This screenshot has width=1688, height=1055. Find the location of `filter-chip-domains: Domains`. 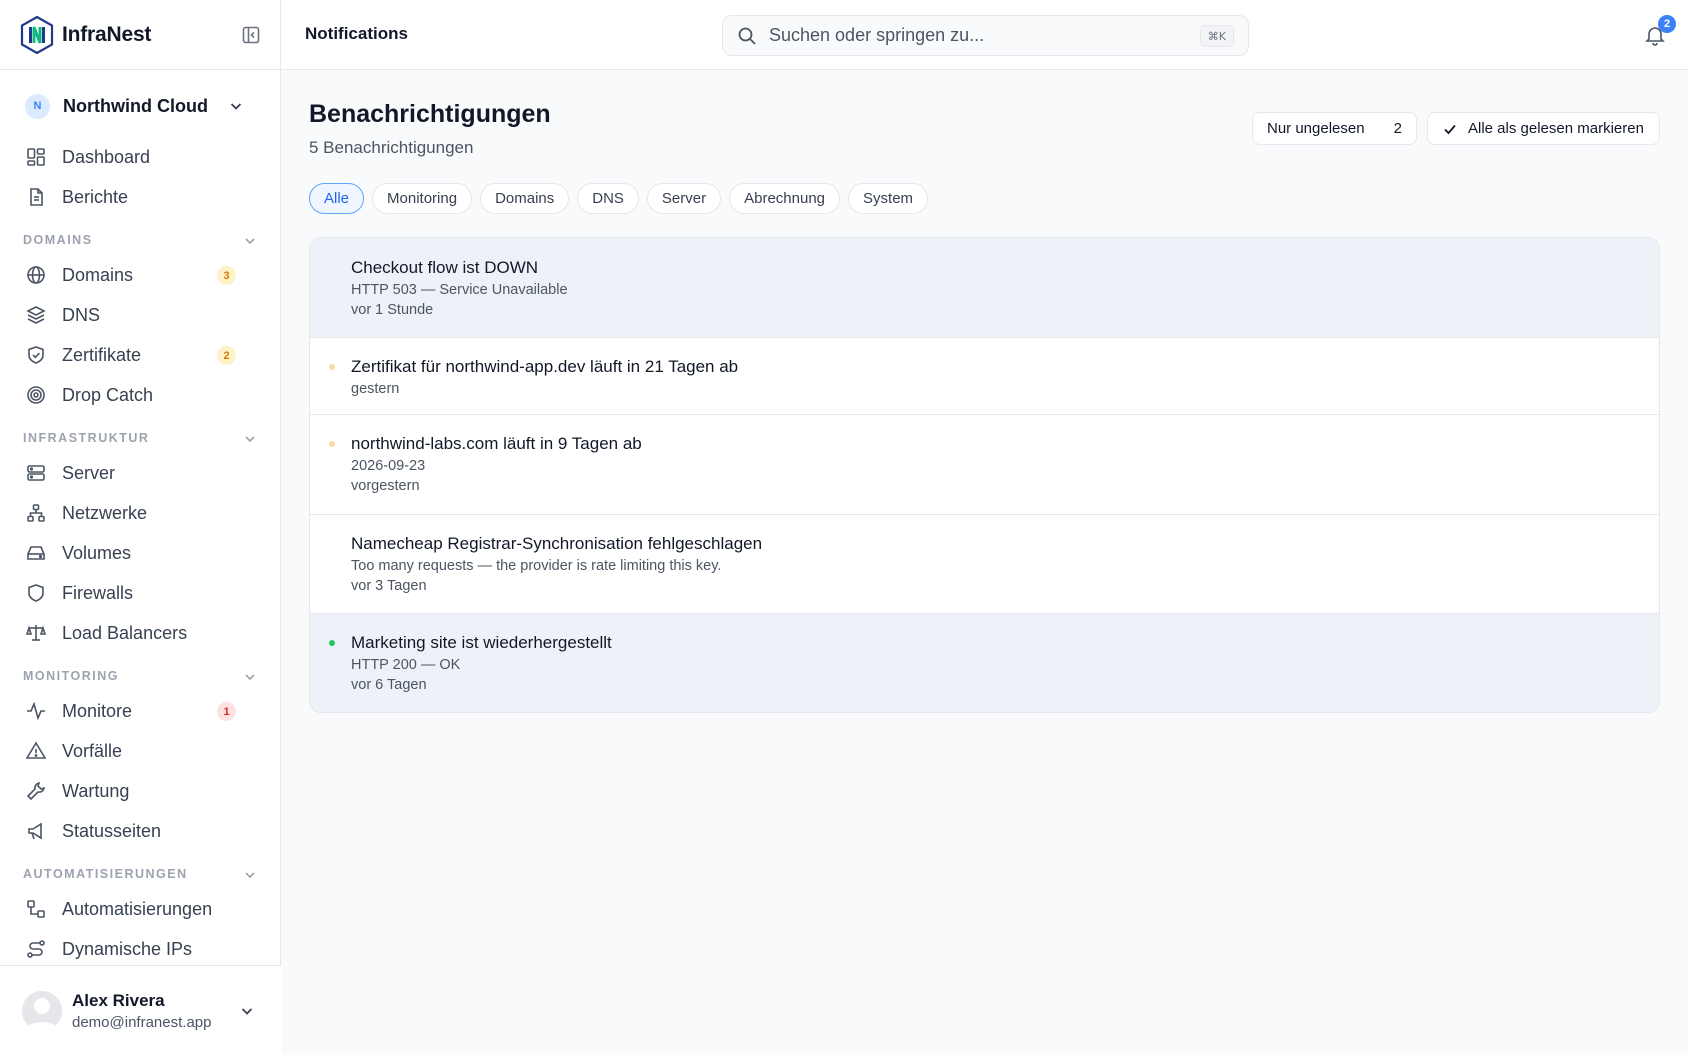

filter-chip-domains: Domains is located at coordinates (525, 198).